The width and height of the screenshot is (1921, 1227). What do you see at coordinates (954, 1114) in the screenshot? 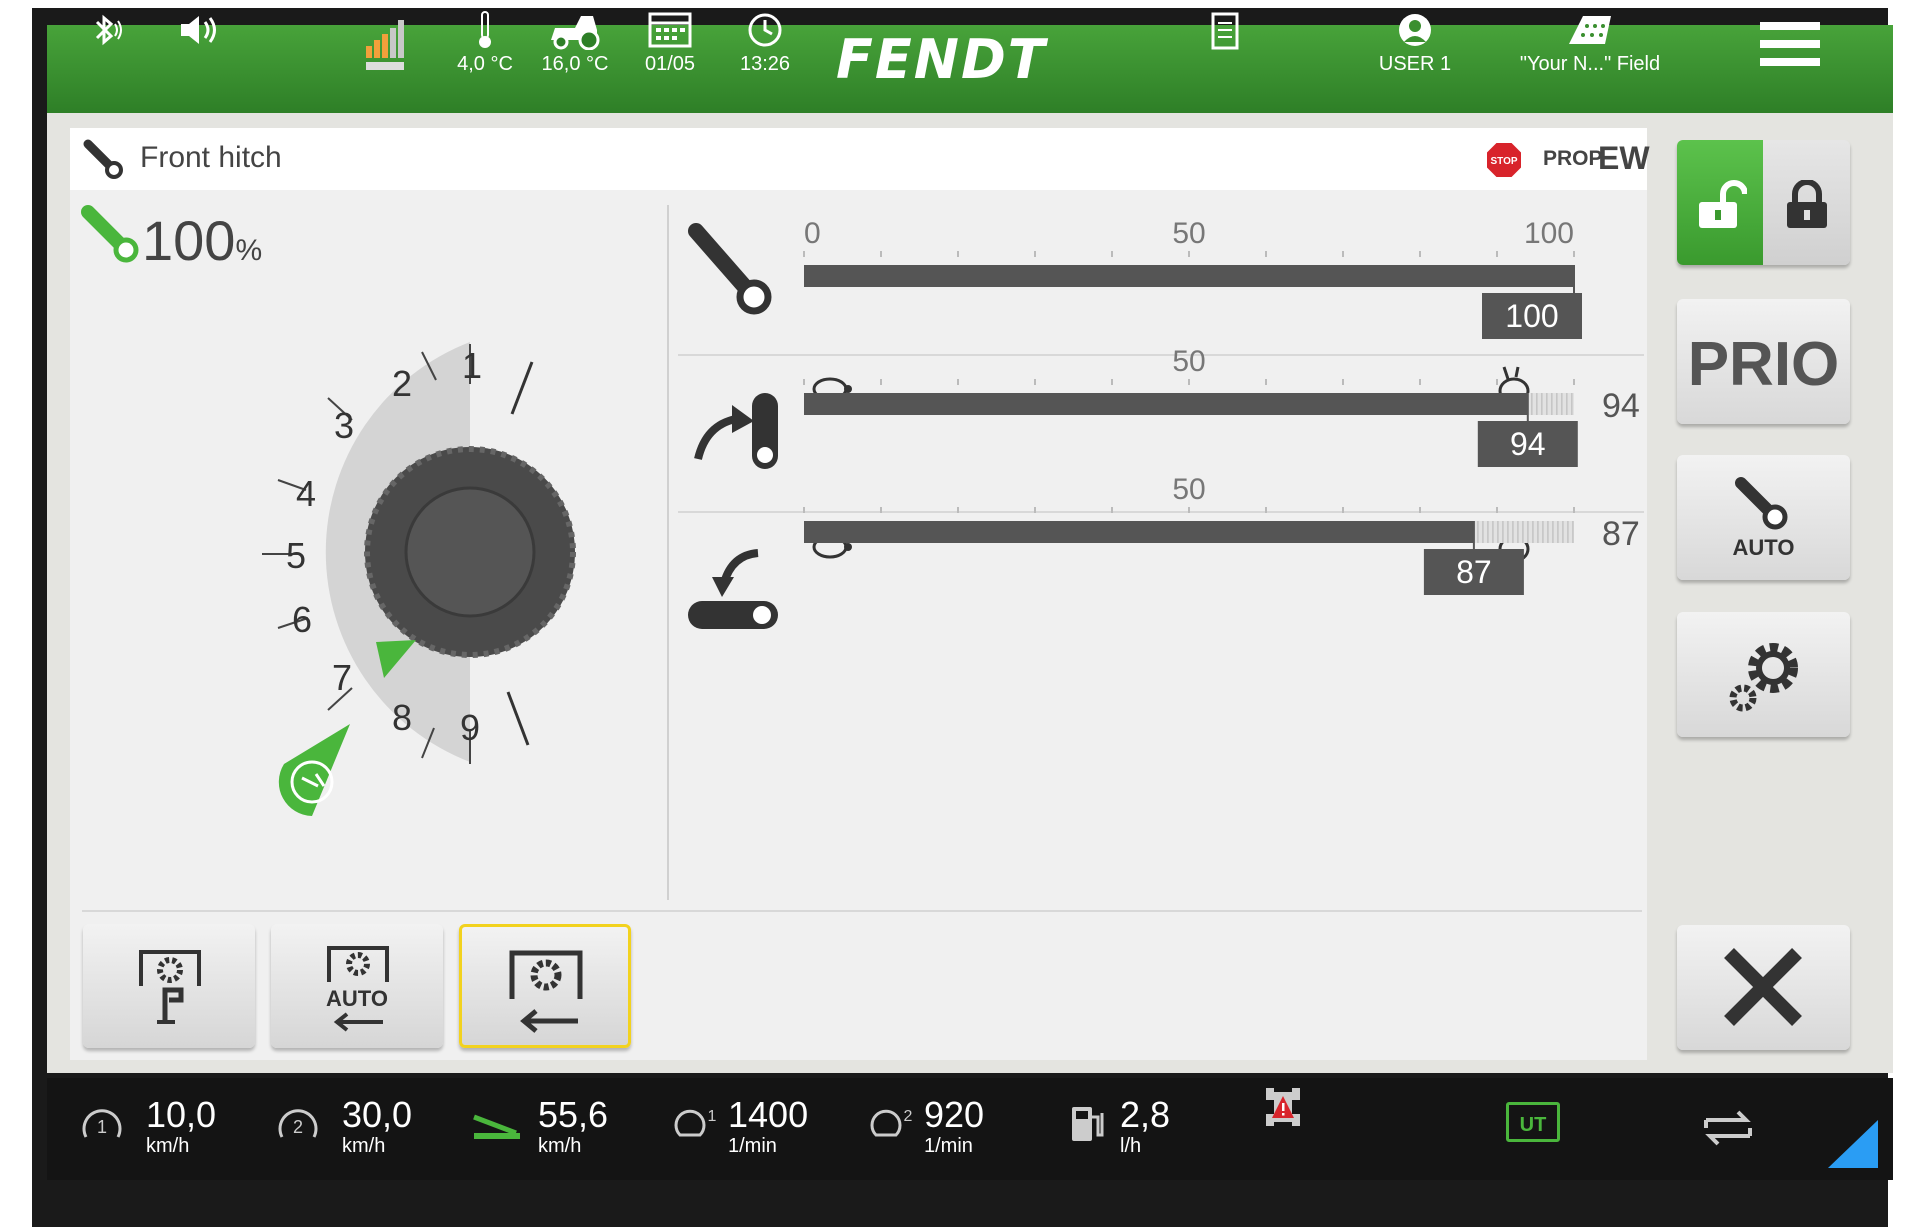
I see `rpm2-value: 920` at bounding box center [954, 1114].